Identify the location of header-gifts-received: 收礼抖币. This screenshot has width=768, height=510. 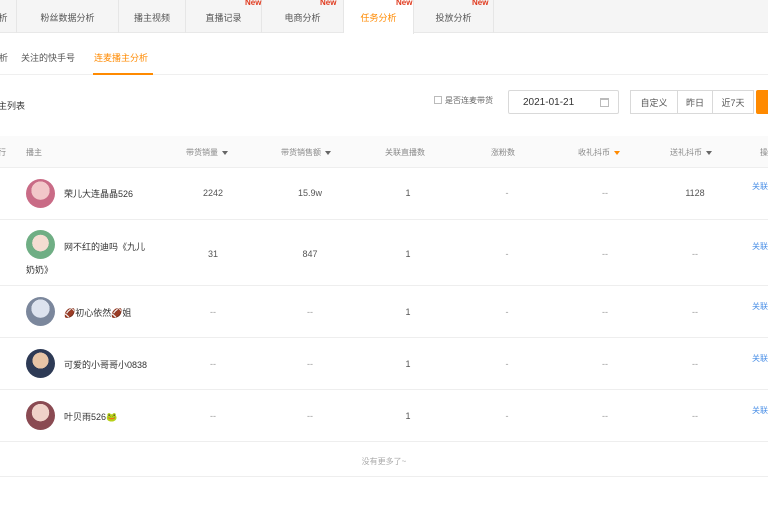
(599, 152).